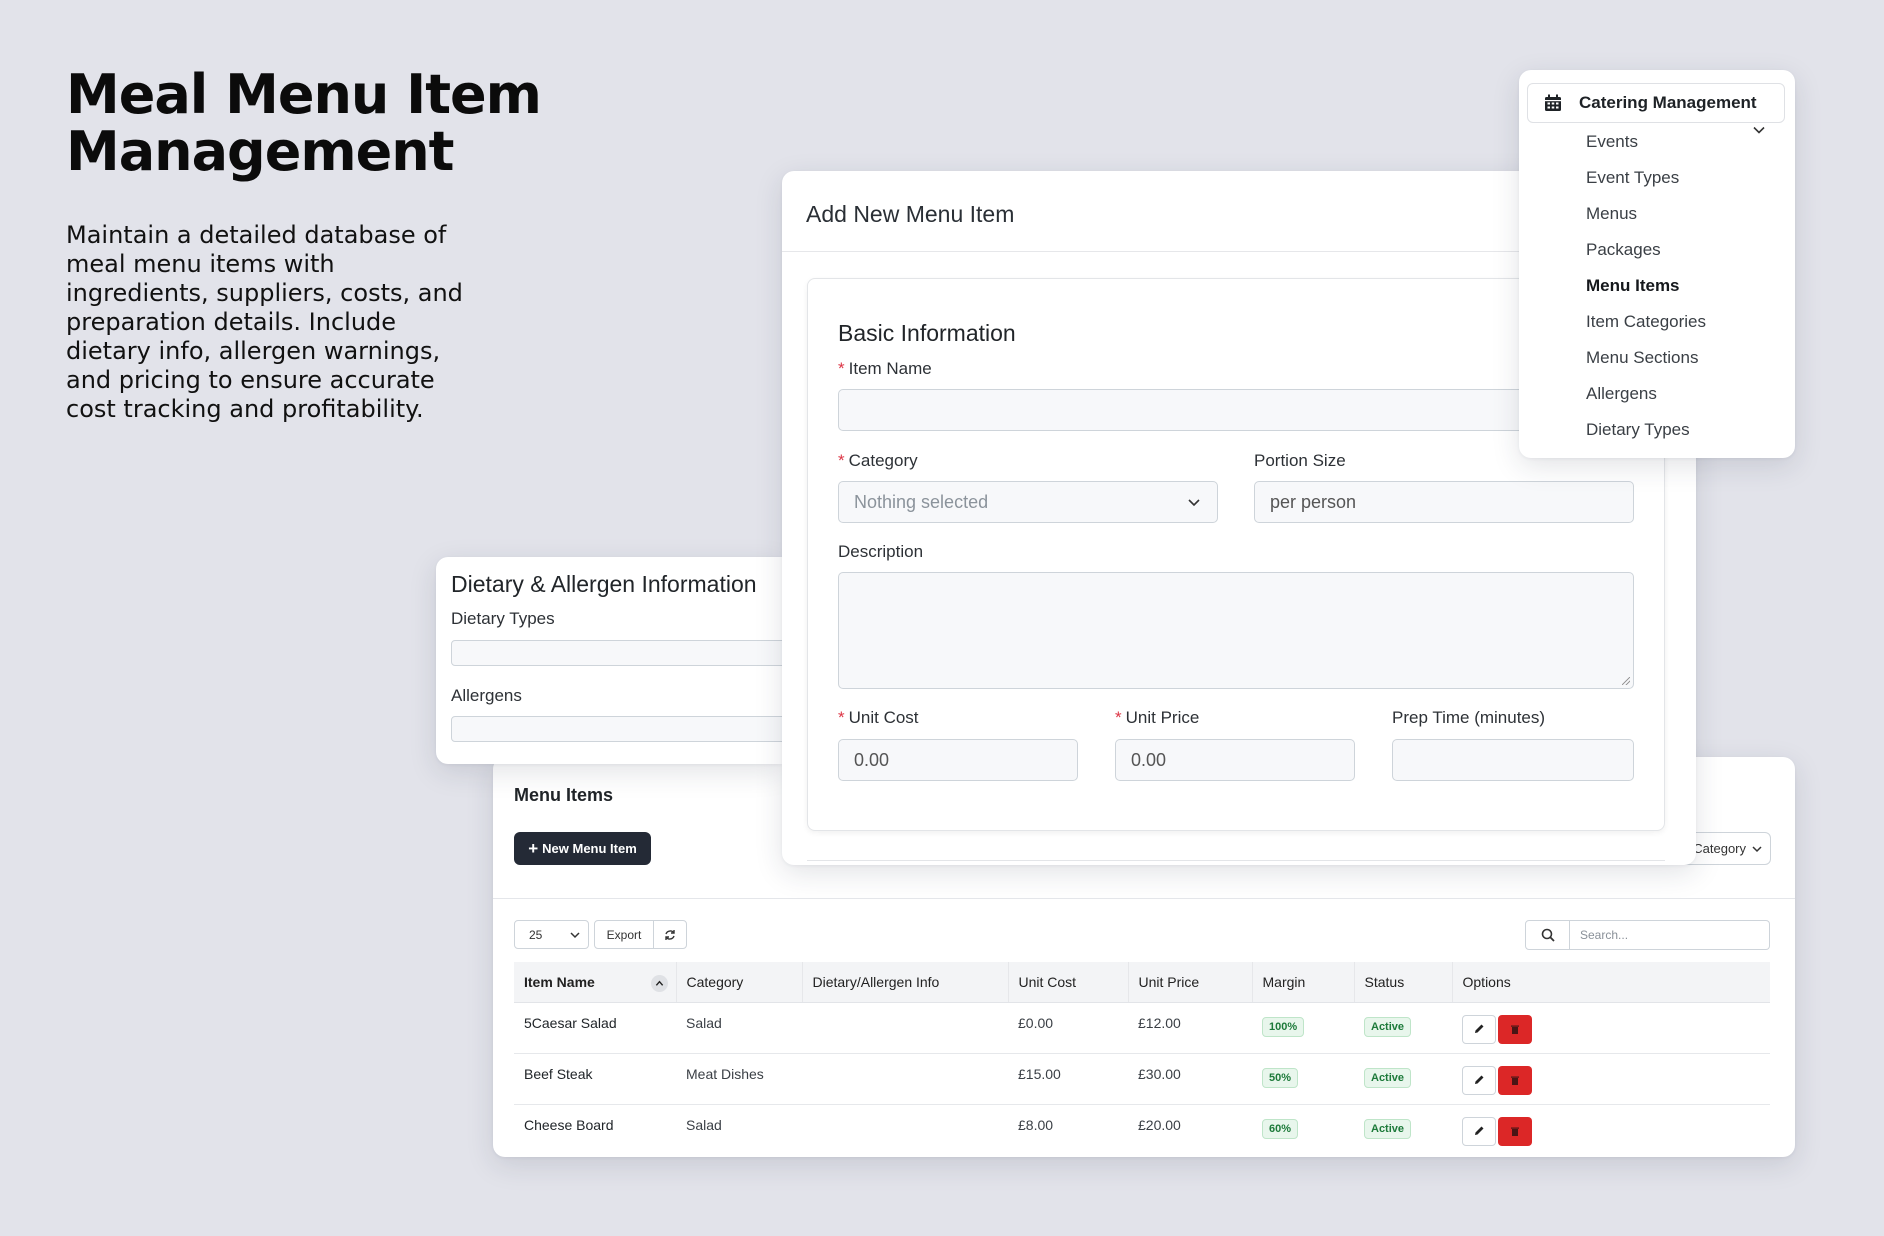 This screenshot has width=1884, height=1236. Describe the element at coordinates (1403, 982) in the screenshot. I see `column-header-status: Status` at that location.